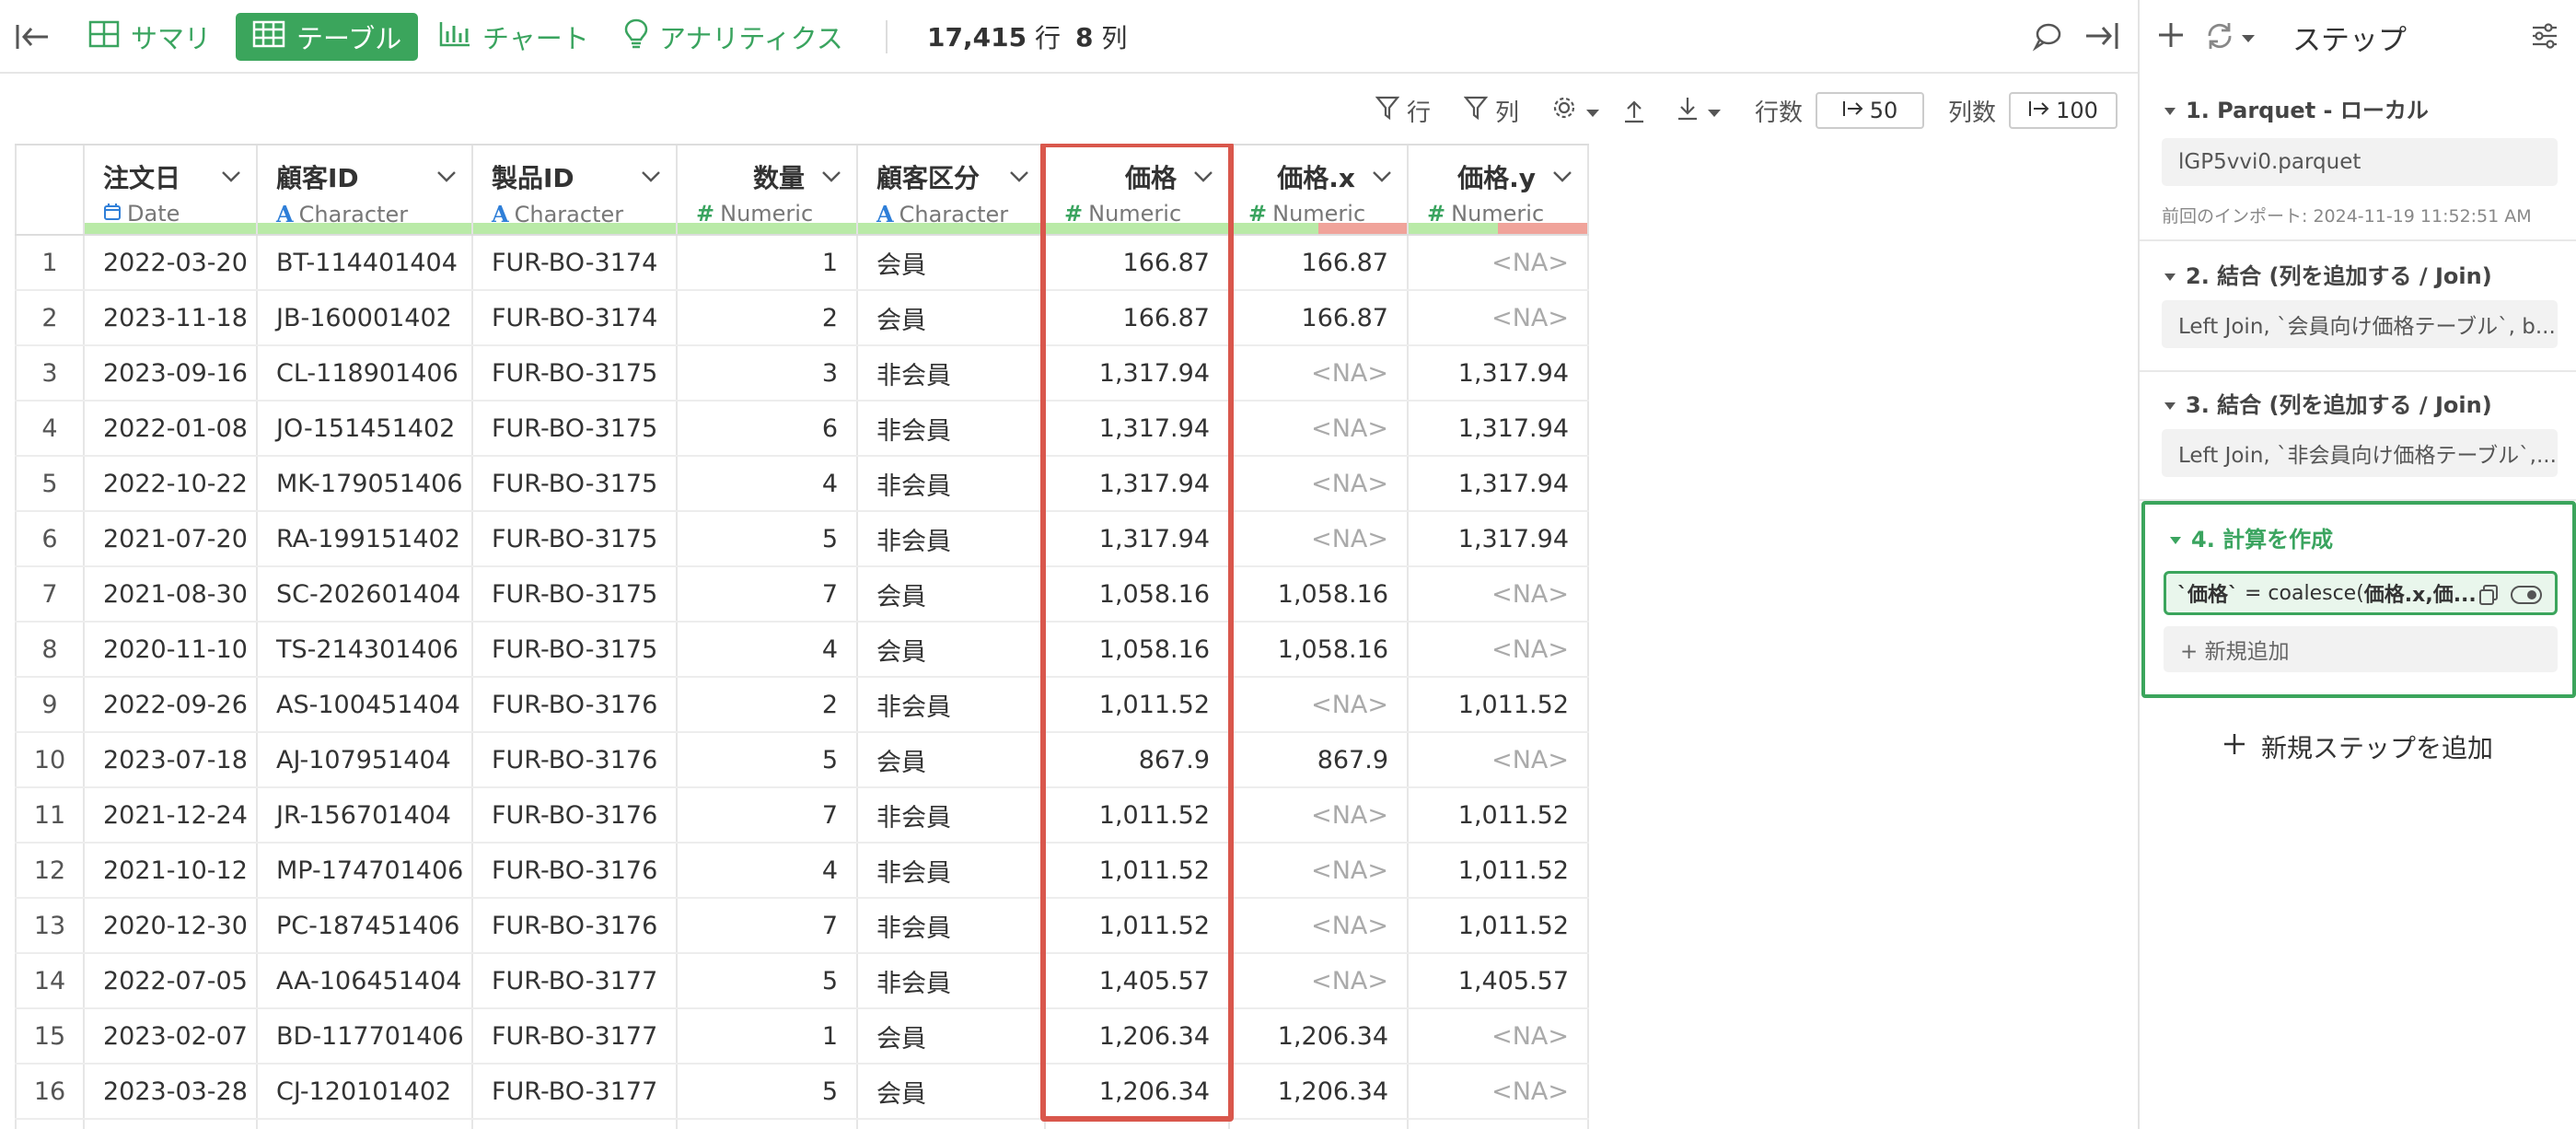 This screenshot has width=2576, height=1129. What do you see at coordinates (768, 1036) in the screenshot?
I see `table-cell: 1` at bounding box center [768, 1036].